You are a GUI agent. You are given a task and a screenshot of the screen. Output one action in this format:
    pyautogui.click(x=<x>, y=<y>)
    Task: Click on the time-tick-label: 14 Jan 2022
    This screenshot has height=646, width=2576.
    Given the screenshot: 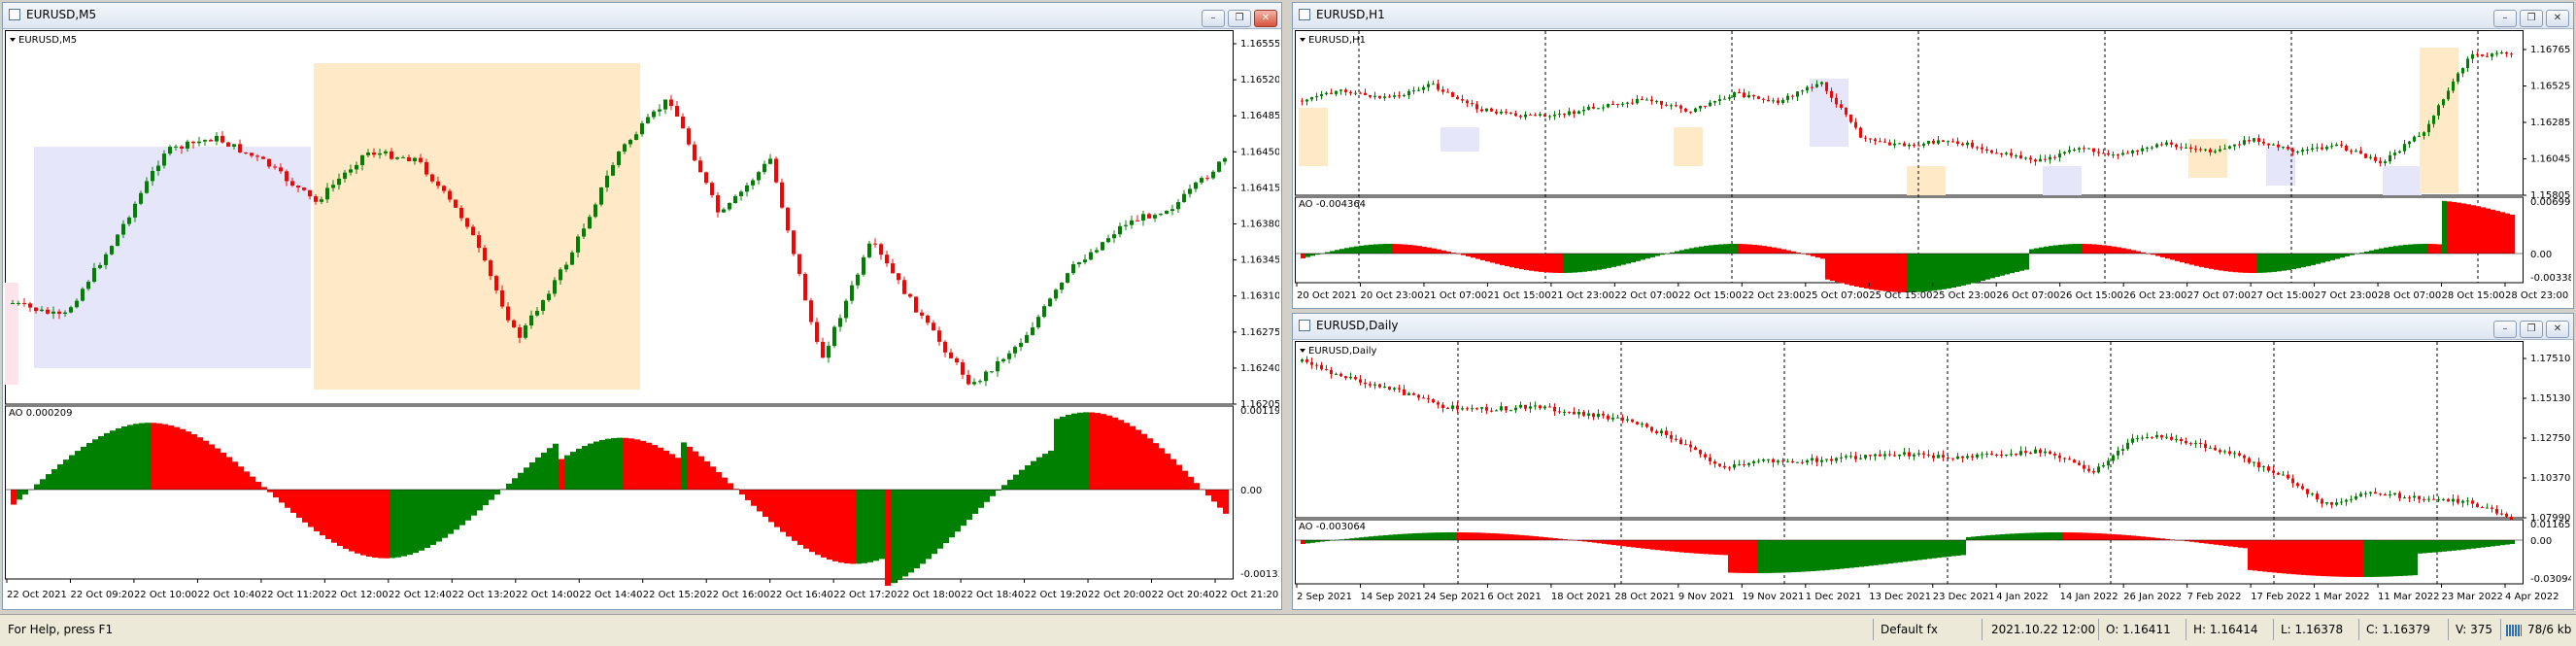 What is the action you would take?
    pyautogui.click(x=2089, y=597)
    